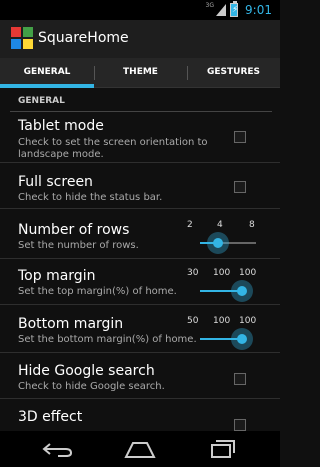 This screenshot has width=320, height=467. Describe the element at coordinates (91, 386) in the screenshot. I see `pref-summary: Check to hide Google search.` at that location.